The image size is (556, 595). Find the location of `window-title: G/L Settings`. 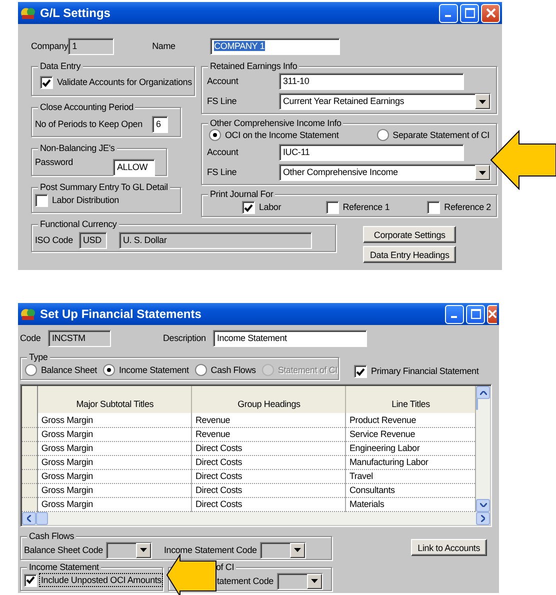

window-title: G/L Settings is located at coordinates (76, 13).